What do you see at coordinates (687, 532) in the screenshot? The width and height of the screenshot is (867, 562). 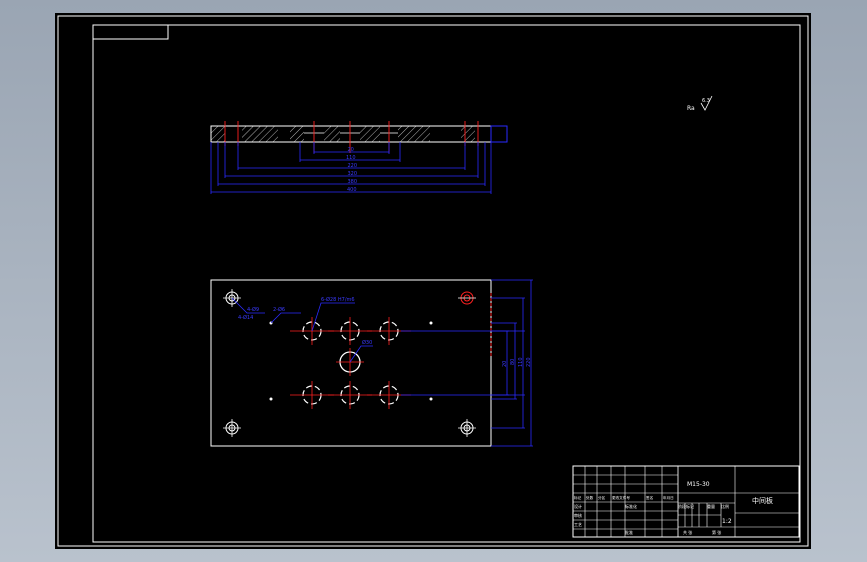 I see `tb-sheets-total: 共 张` at bounding box center [687, 532].